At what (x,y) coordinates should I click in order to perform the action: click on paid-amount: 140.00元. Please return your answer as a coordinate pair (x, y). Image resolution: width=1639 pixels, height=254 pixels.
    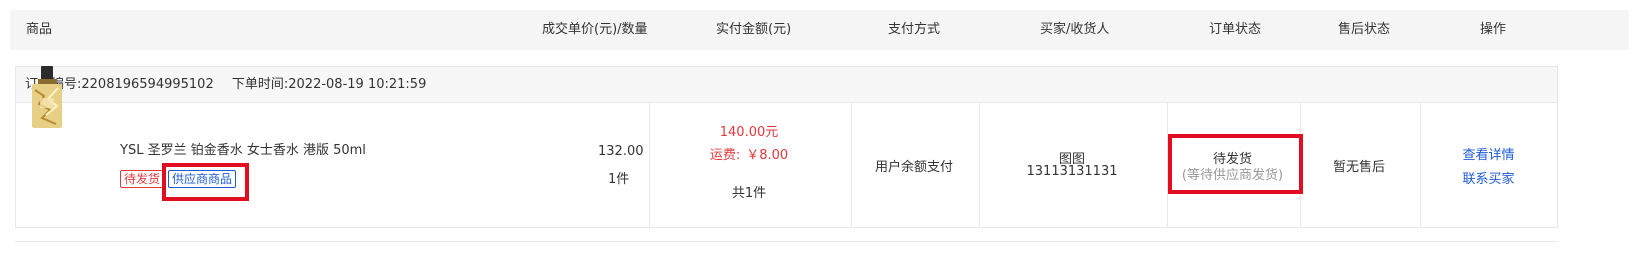
    Looking at the image, I should click on (749, 132).